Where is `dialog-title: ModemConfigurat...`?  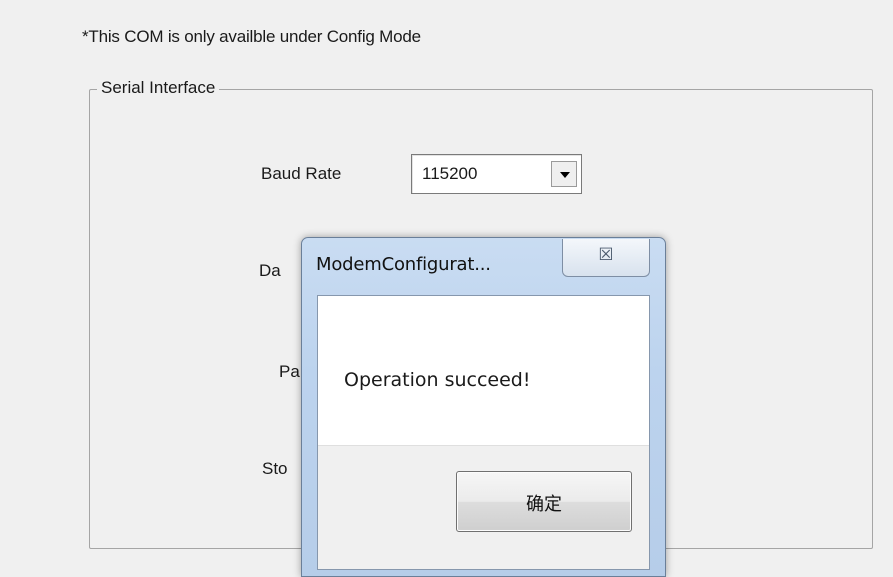
dialog-title: ModemConfigurat... is located at coordinates (403, 264).